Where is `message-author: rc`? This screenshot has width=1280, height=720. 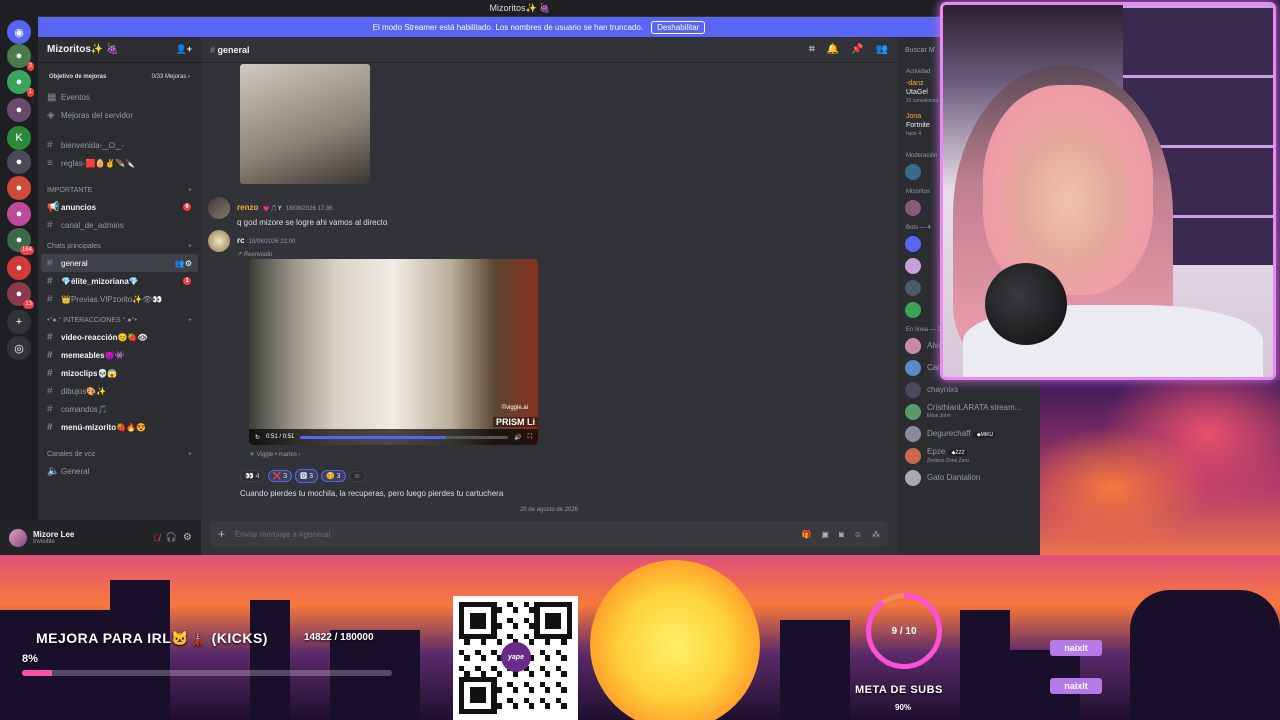
message-author: rc is located at coordinates (241, 240).